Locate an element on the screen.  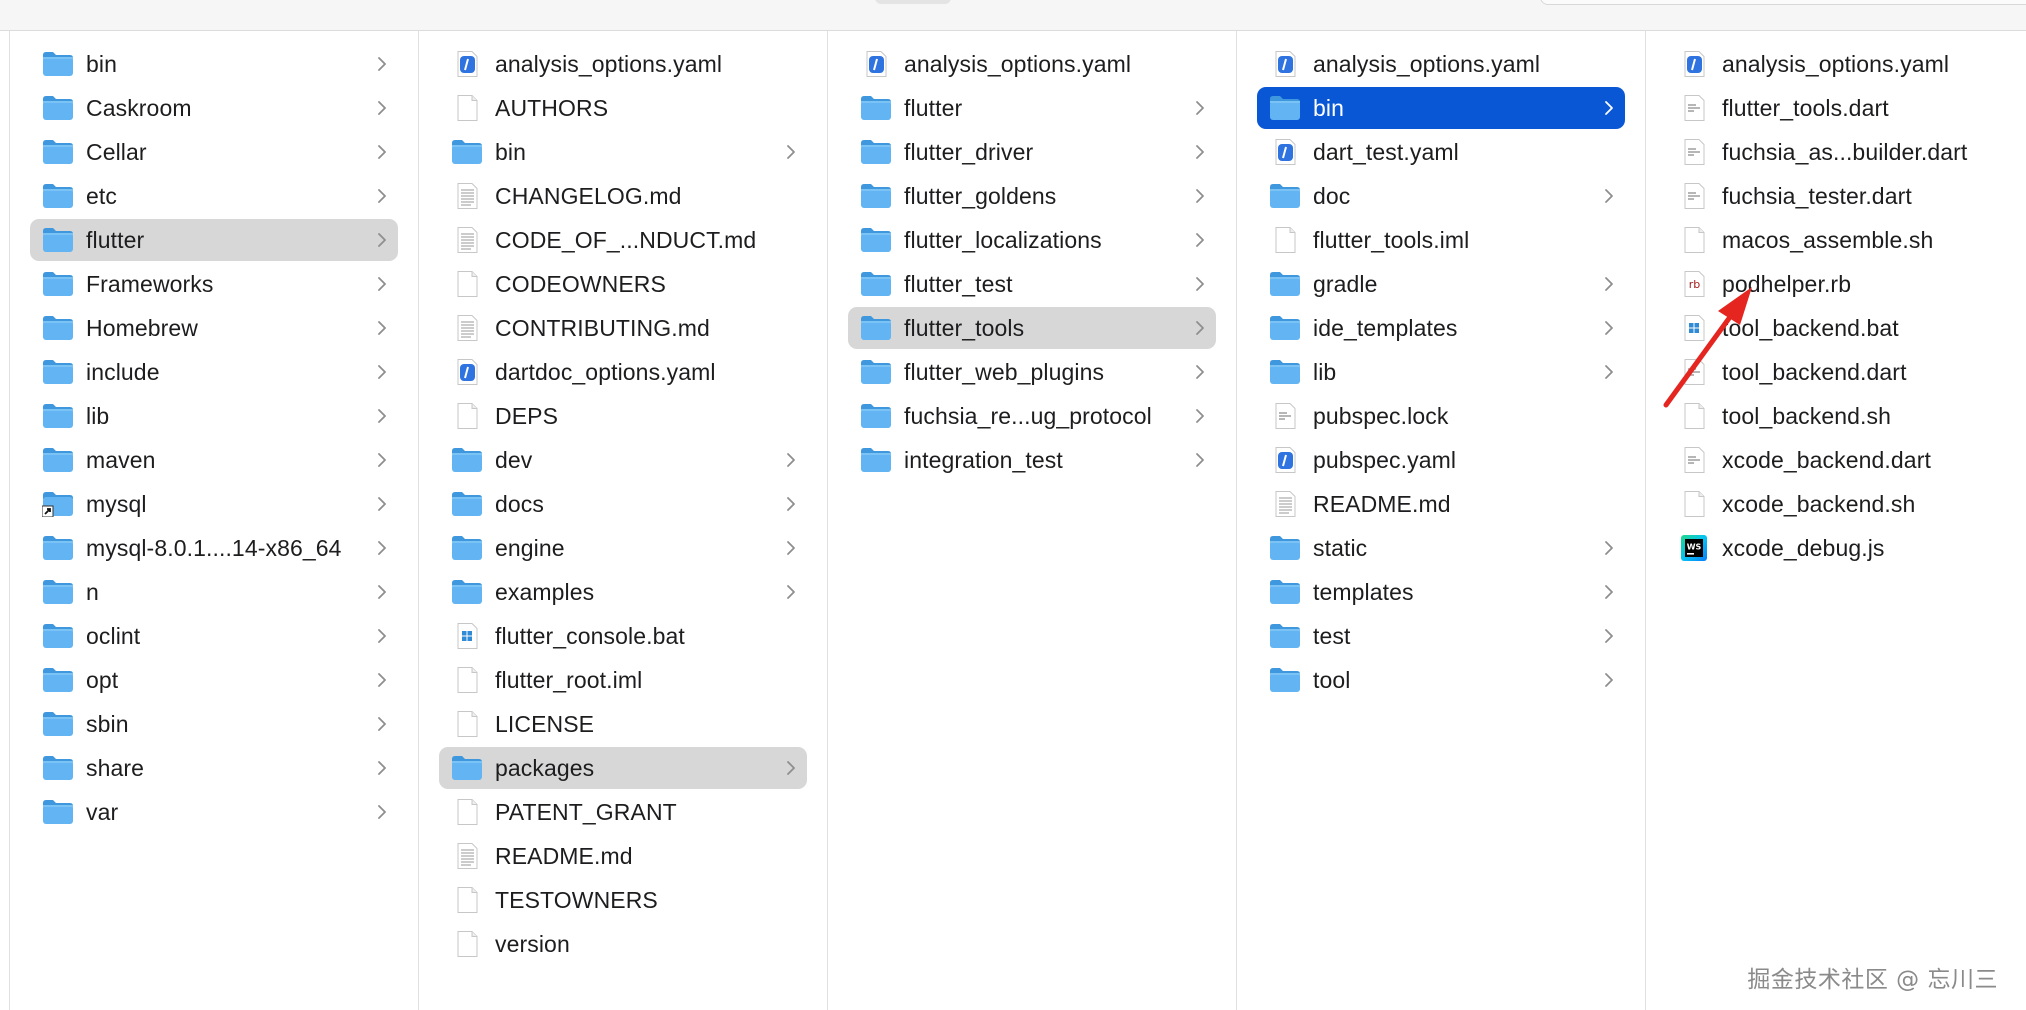
file-row-version: version is located at coordinates (623, 944).